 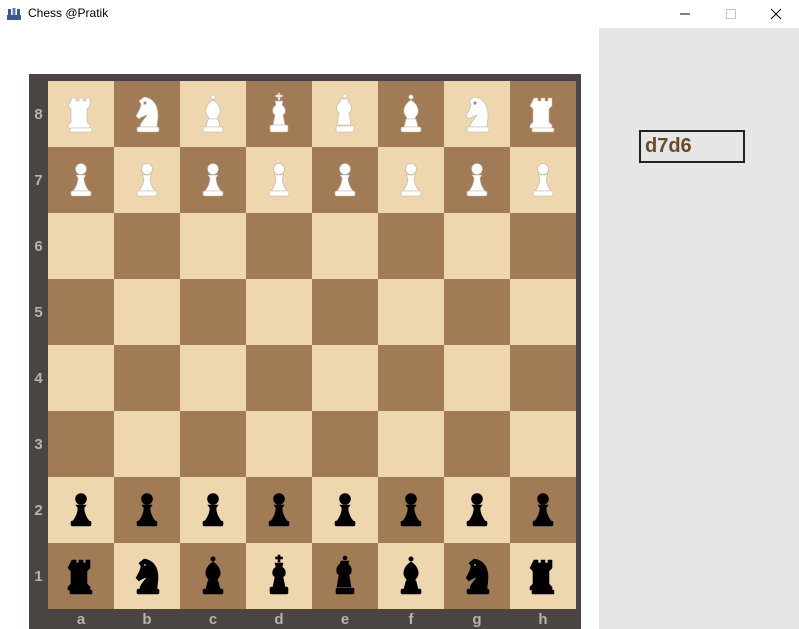 I want to click on square-e8, so click(x=345, y=114).